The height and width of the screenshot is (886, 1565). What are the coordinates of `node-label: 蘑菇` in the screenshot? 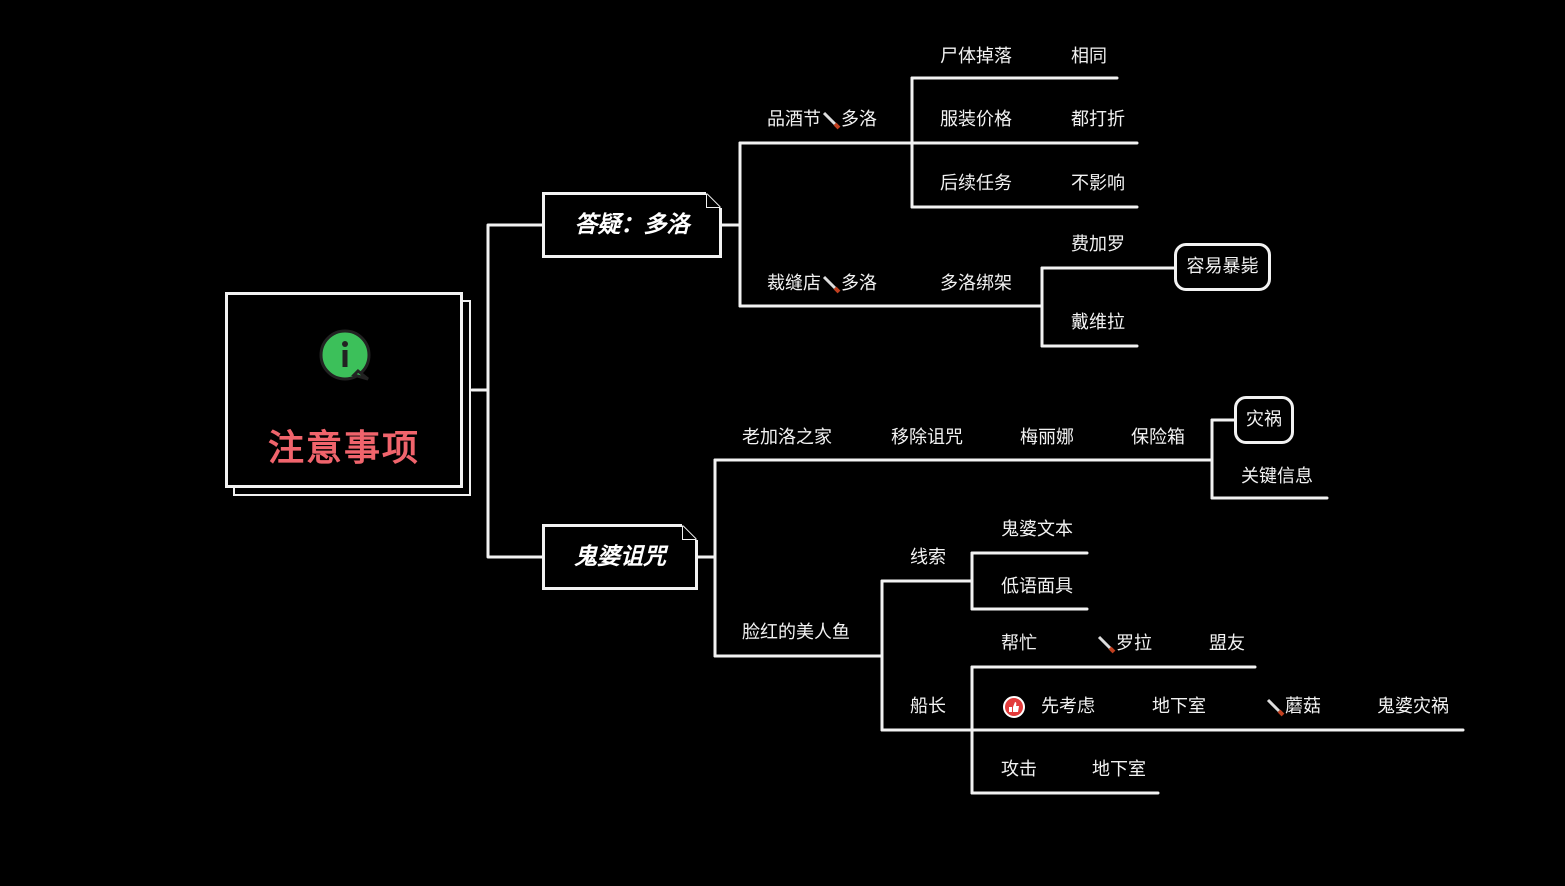 It's located at (1303, 706).